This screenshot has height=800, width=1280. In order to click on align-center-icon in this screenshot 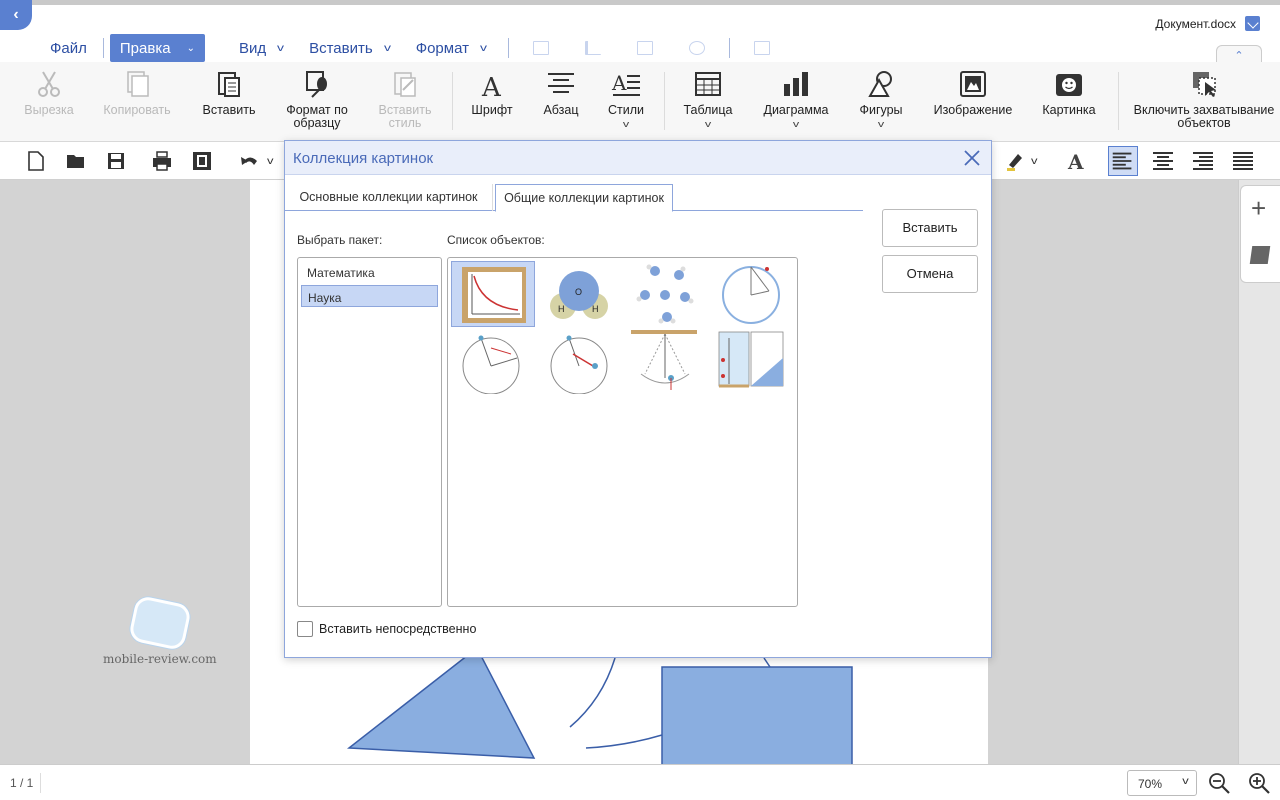, I will do `click(1163, 161)`.